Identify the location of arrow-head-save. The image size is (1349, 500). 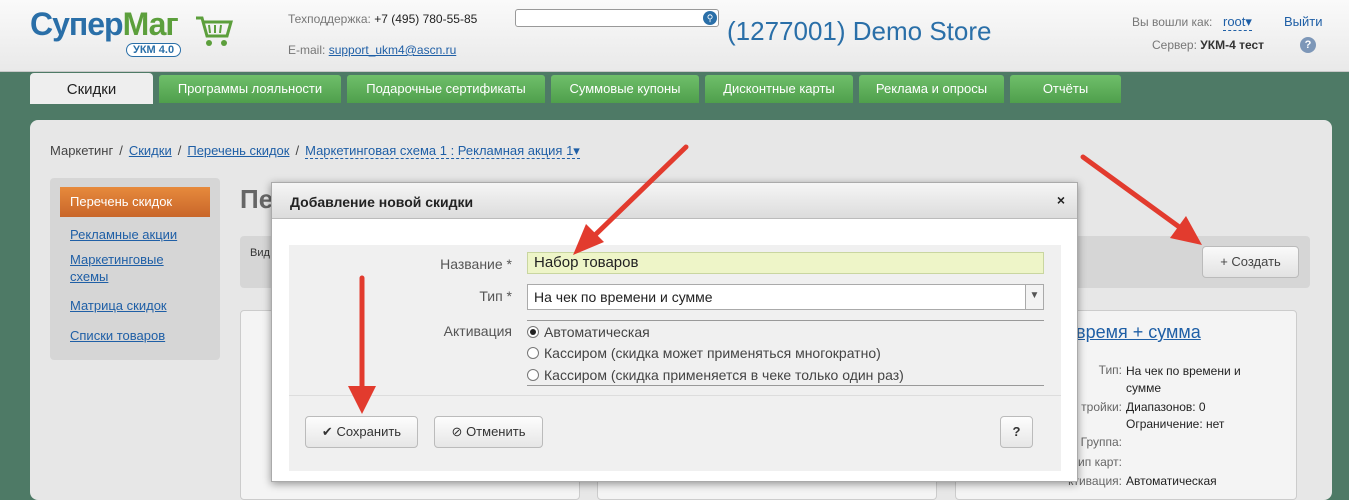
(362, 400).